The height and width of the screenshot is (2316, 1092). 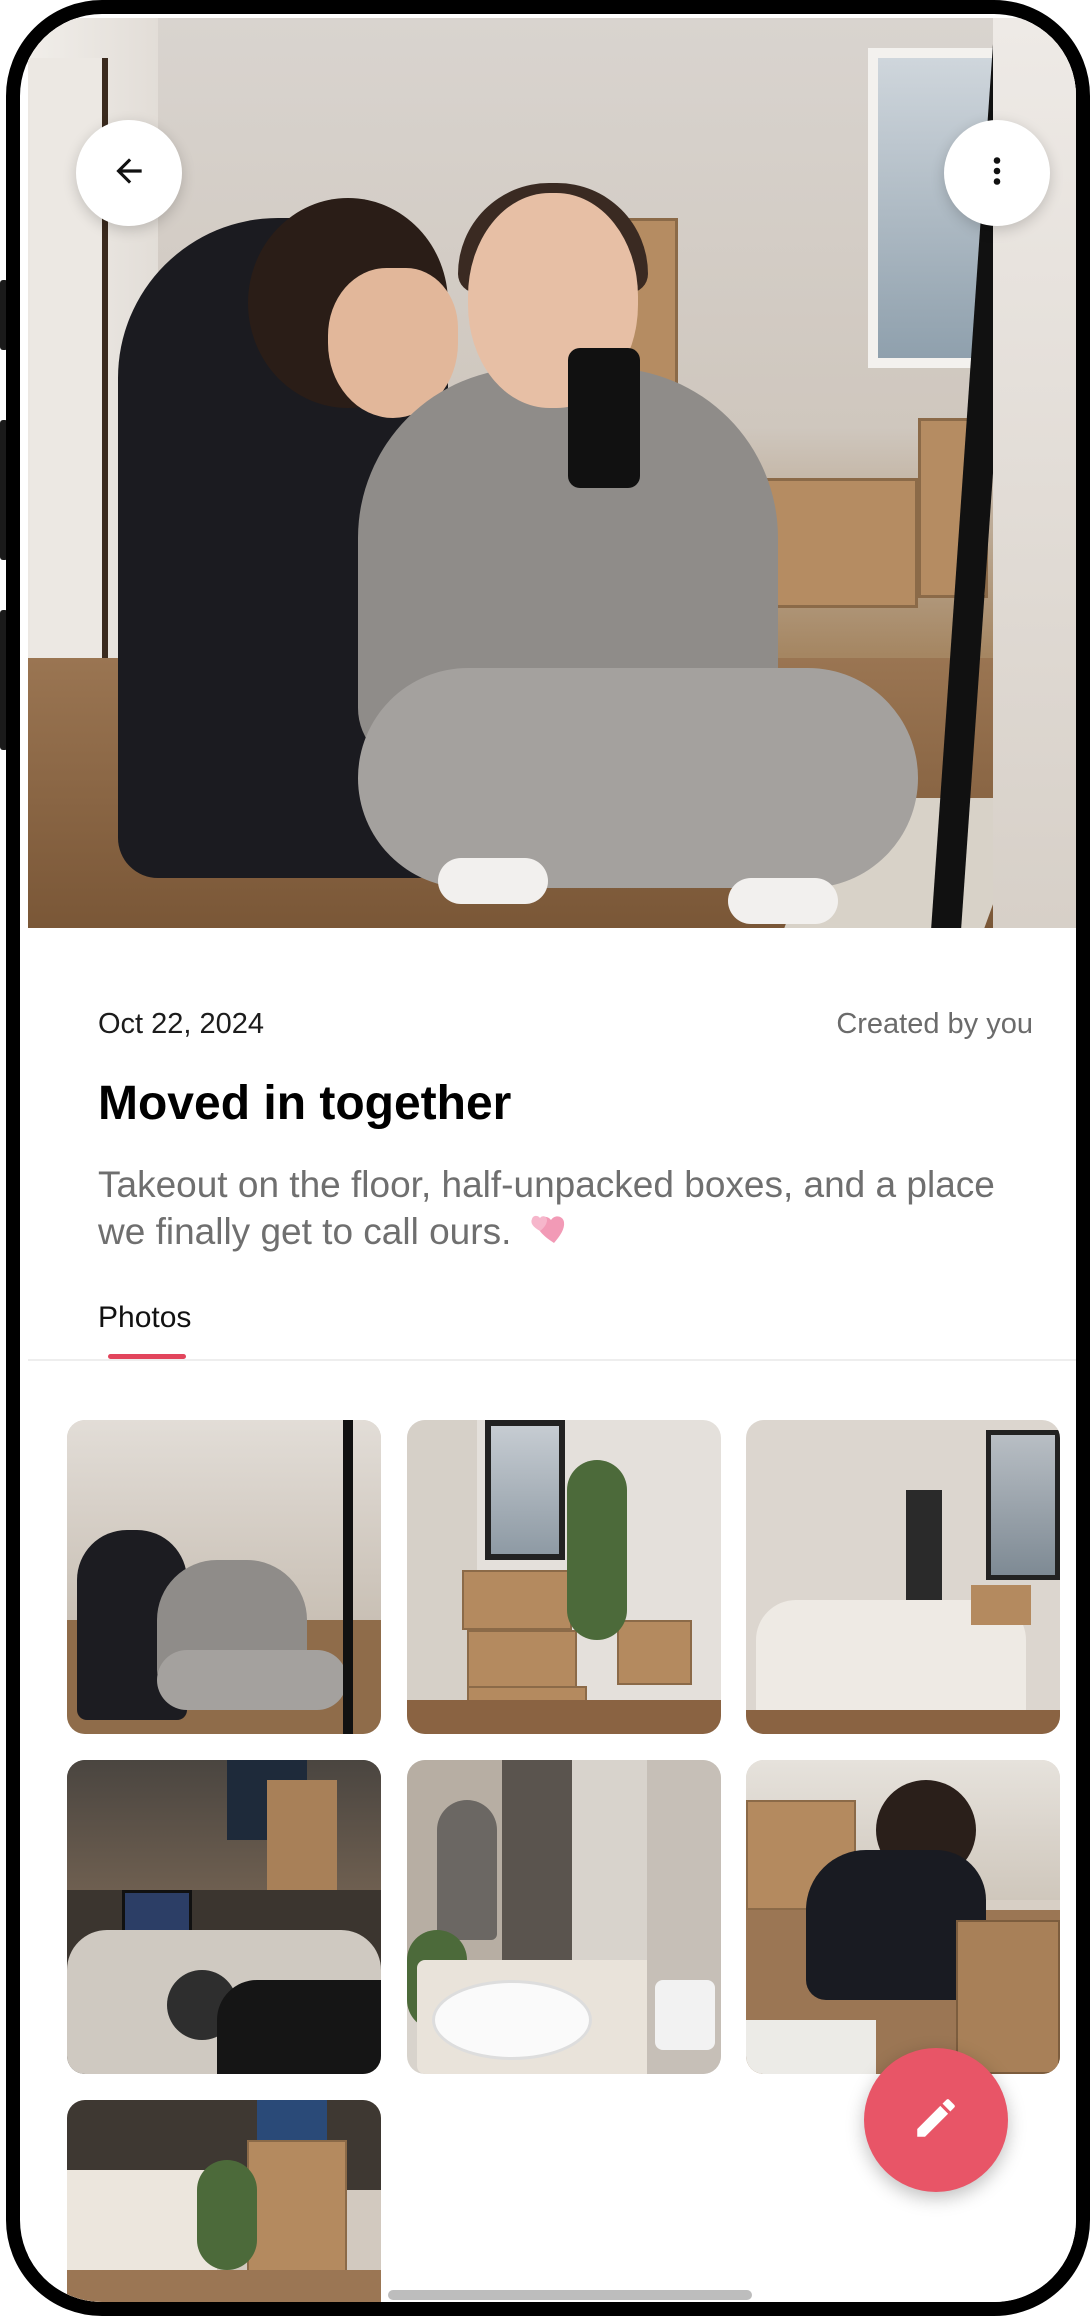 I want to click on tab-divider, so click(x=552, y=1360).